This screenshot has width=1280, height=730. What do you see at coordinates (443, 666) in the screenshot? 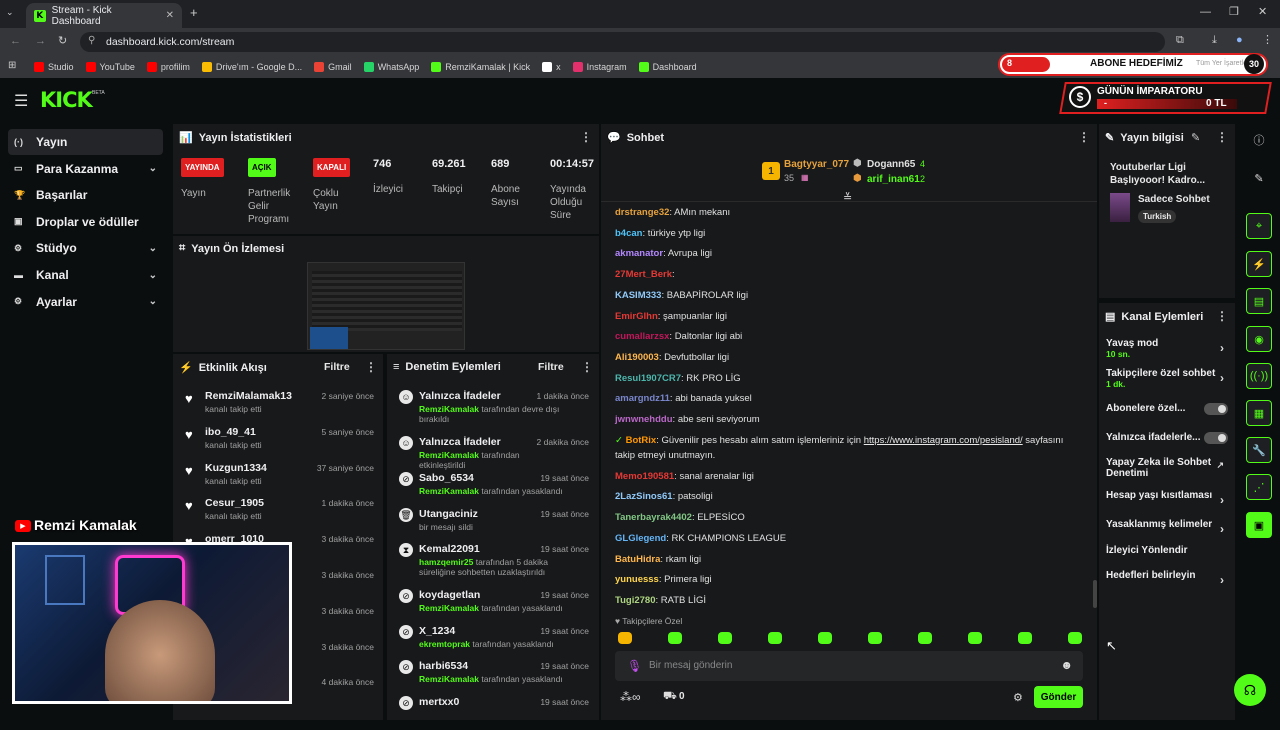
I see `moderation-target: harbi6534` at bounding box center [443, 666].